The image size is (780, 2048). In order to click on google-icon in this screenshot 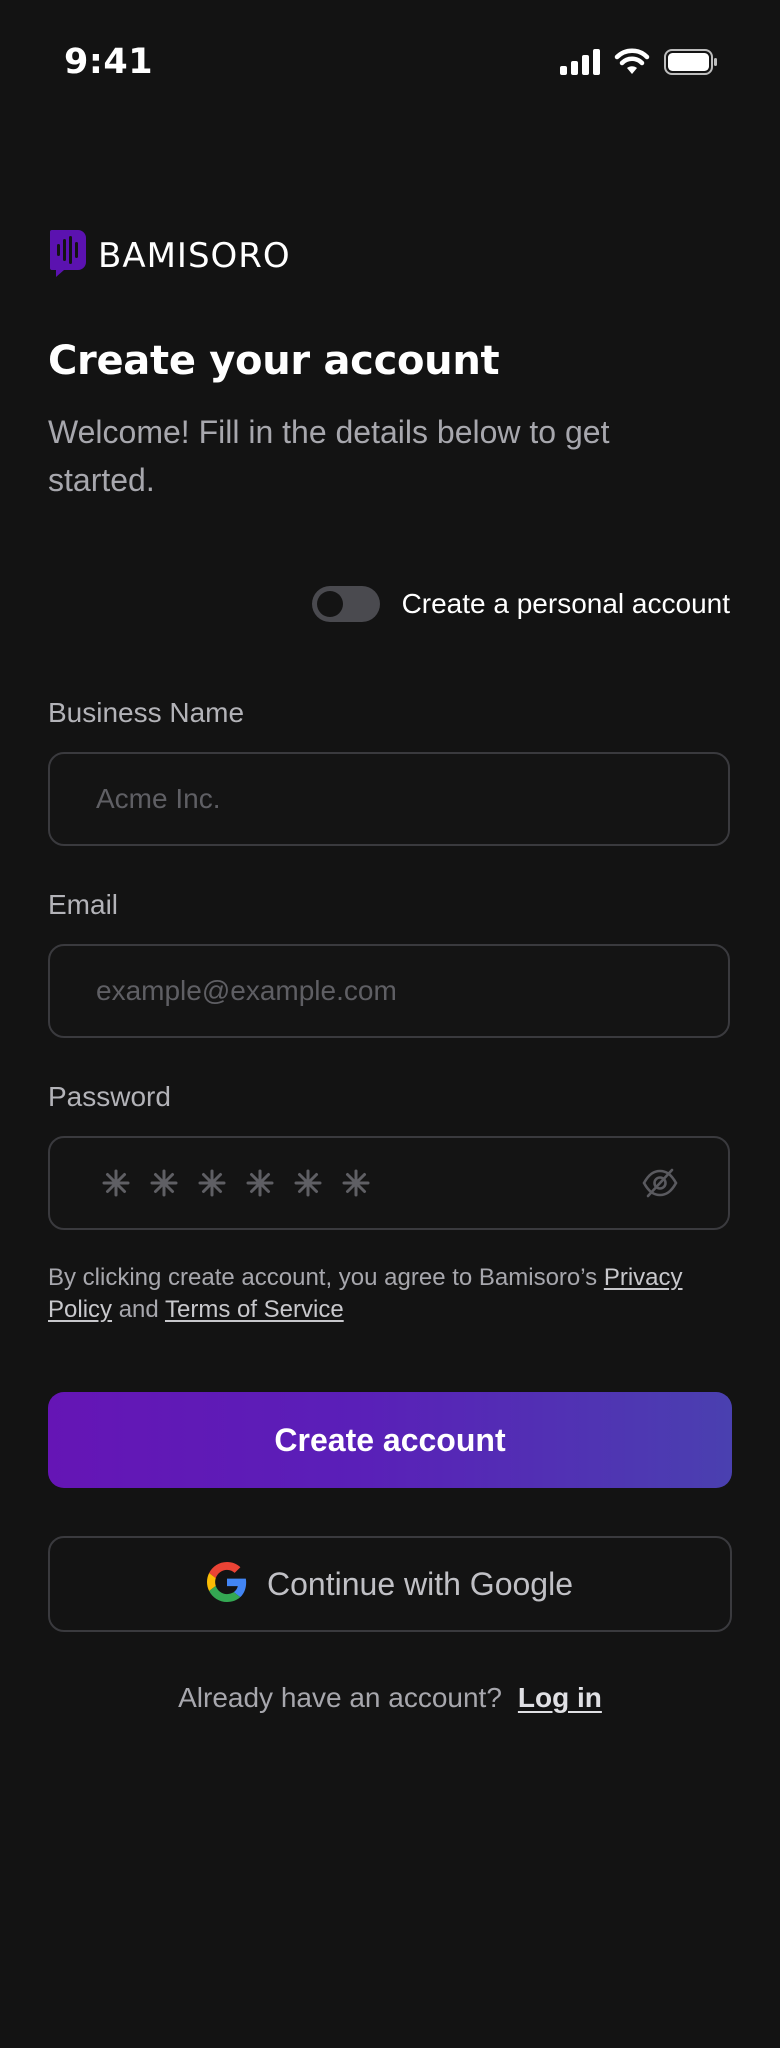, I will do `click(227, 1584)`.